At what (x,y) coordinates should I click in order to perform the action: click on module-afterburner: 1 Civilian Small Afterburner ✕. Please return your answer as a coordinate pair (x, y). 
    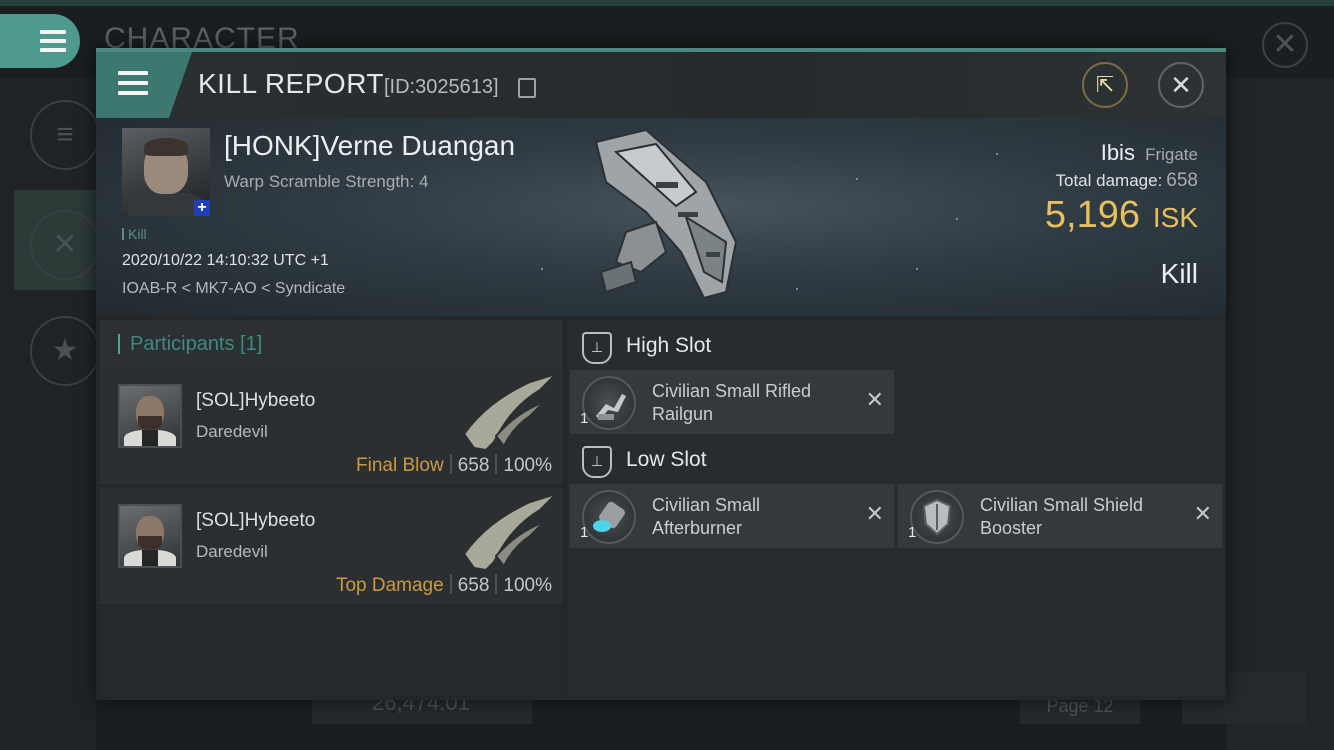
    Looking at the image, I should click on (732, 516).